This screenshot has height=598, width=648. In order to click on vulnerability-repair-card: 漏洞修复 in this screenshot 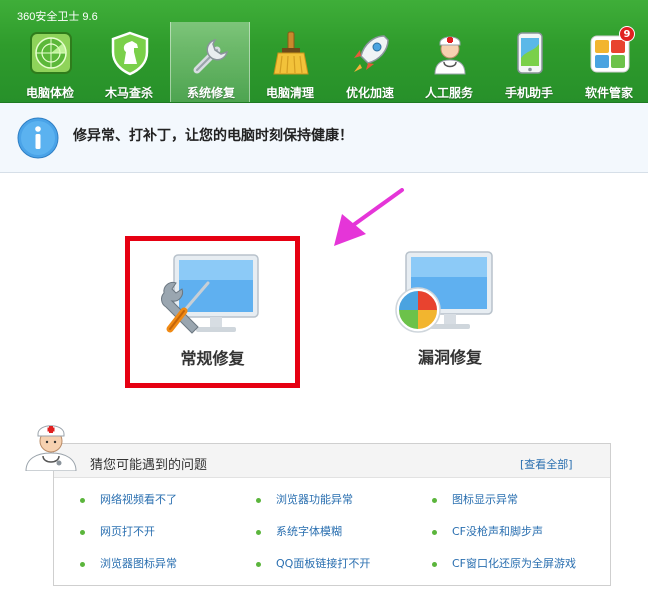, I will do `click(450, 312)`.